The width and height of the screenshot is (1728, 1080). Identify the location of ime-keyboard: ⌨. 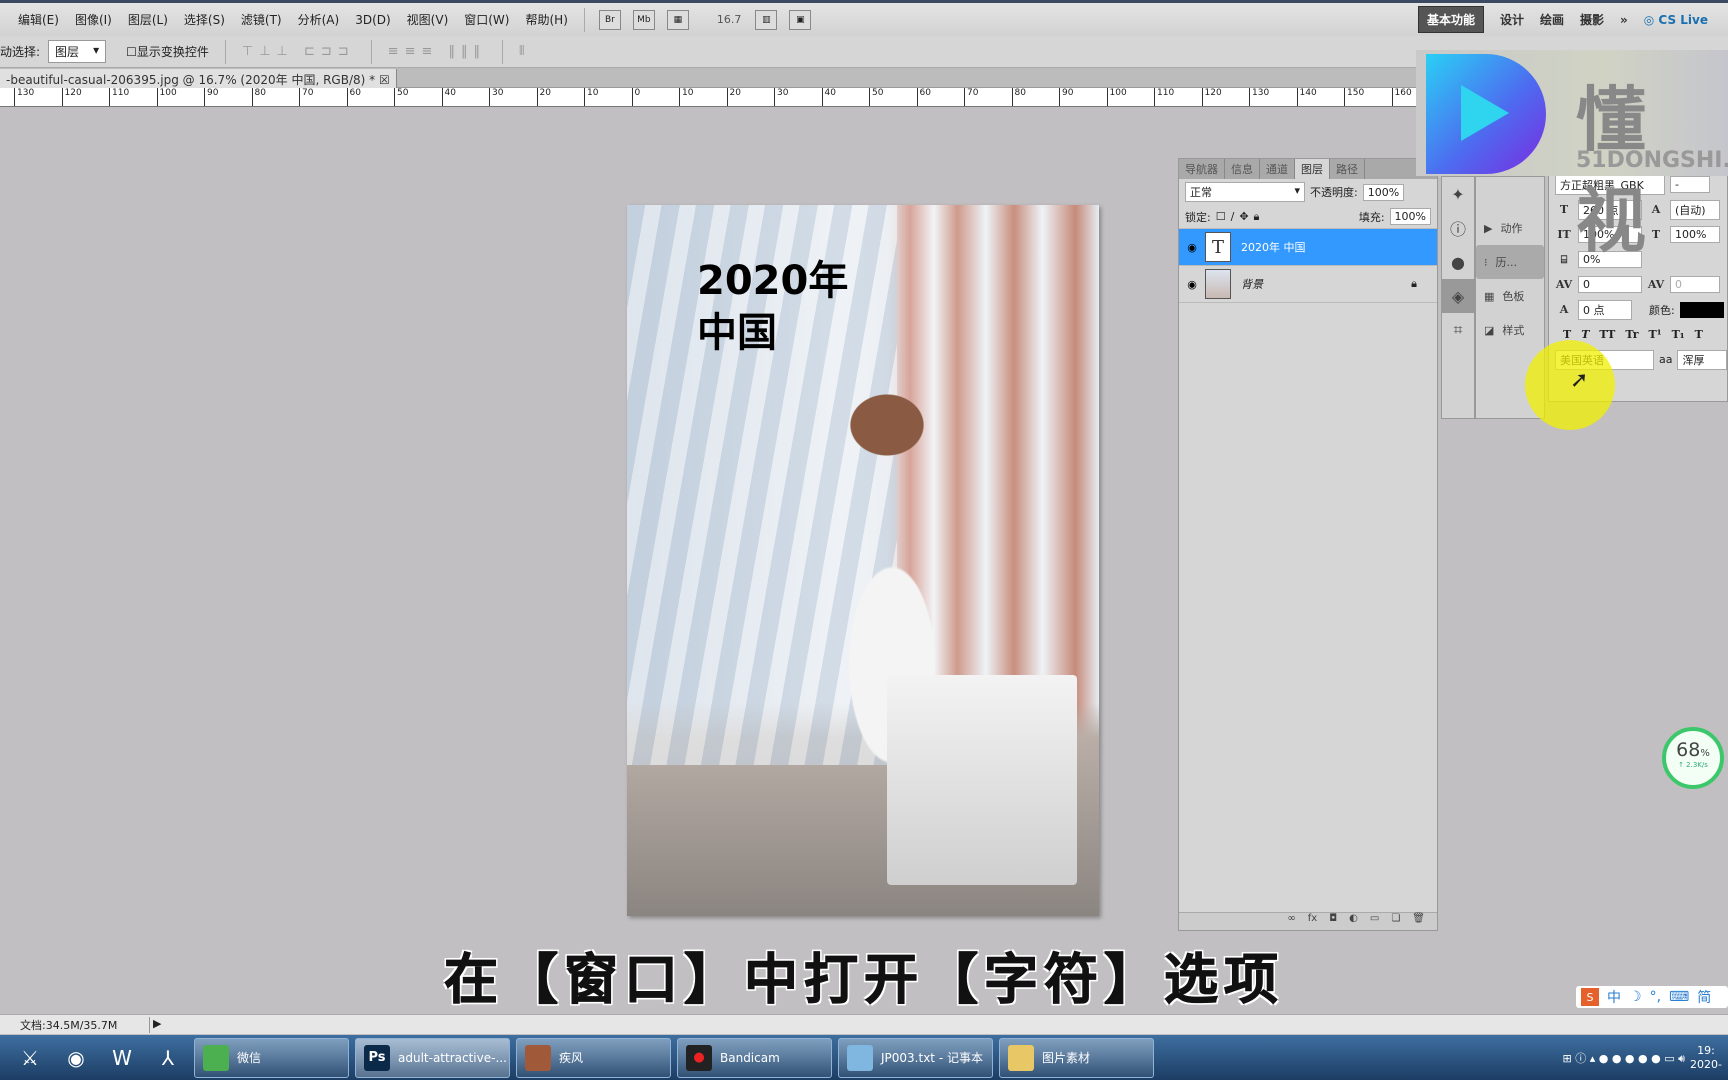
(1679, 997).